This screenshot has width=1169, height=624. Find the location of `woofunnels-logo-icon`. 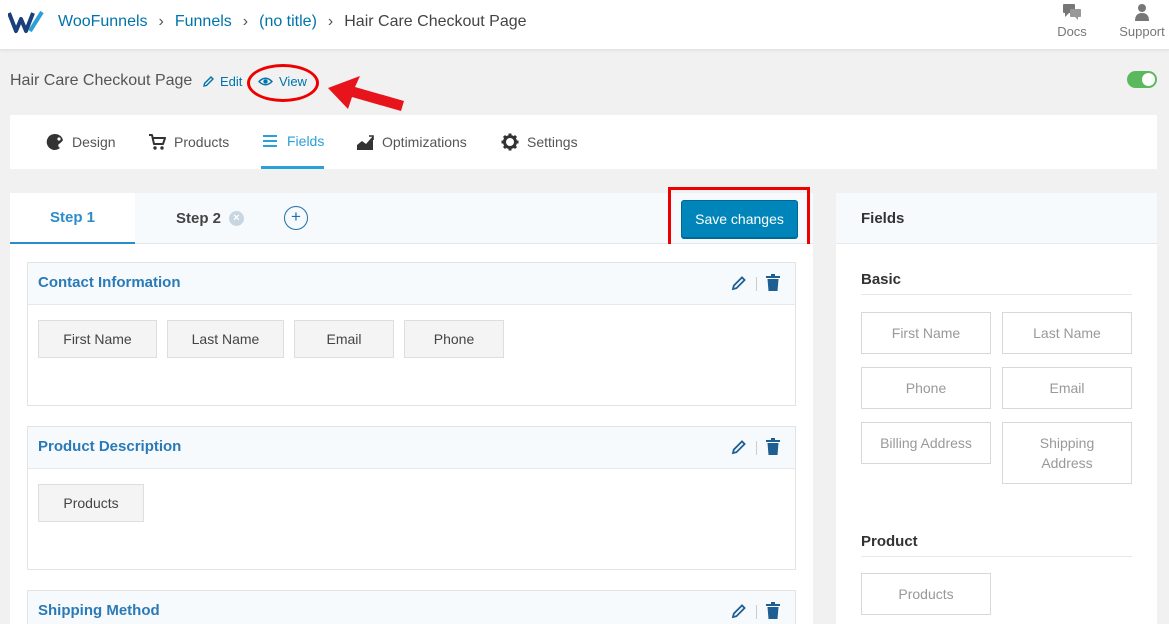

woofunnels-logo-icon is located at coordinates (26, 22).